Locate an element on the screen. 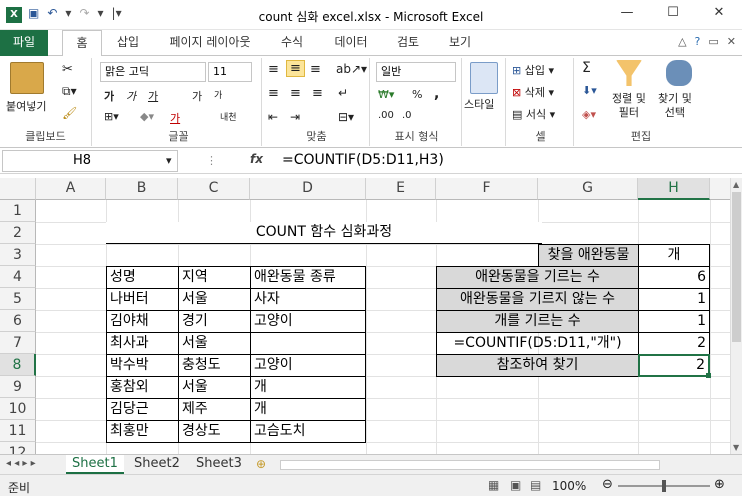 Image resolution: width=742 pixels, height=496 pixels. collapse-ribbon-icon: △ is located at coordinates (682, 41).